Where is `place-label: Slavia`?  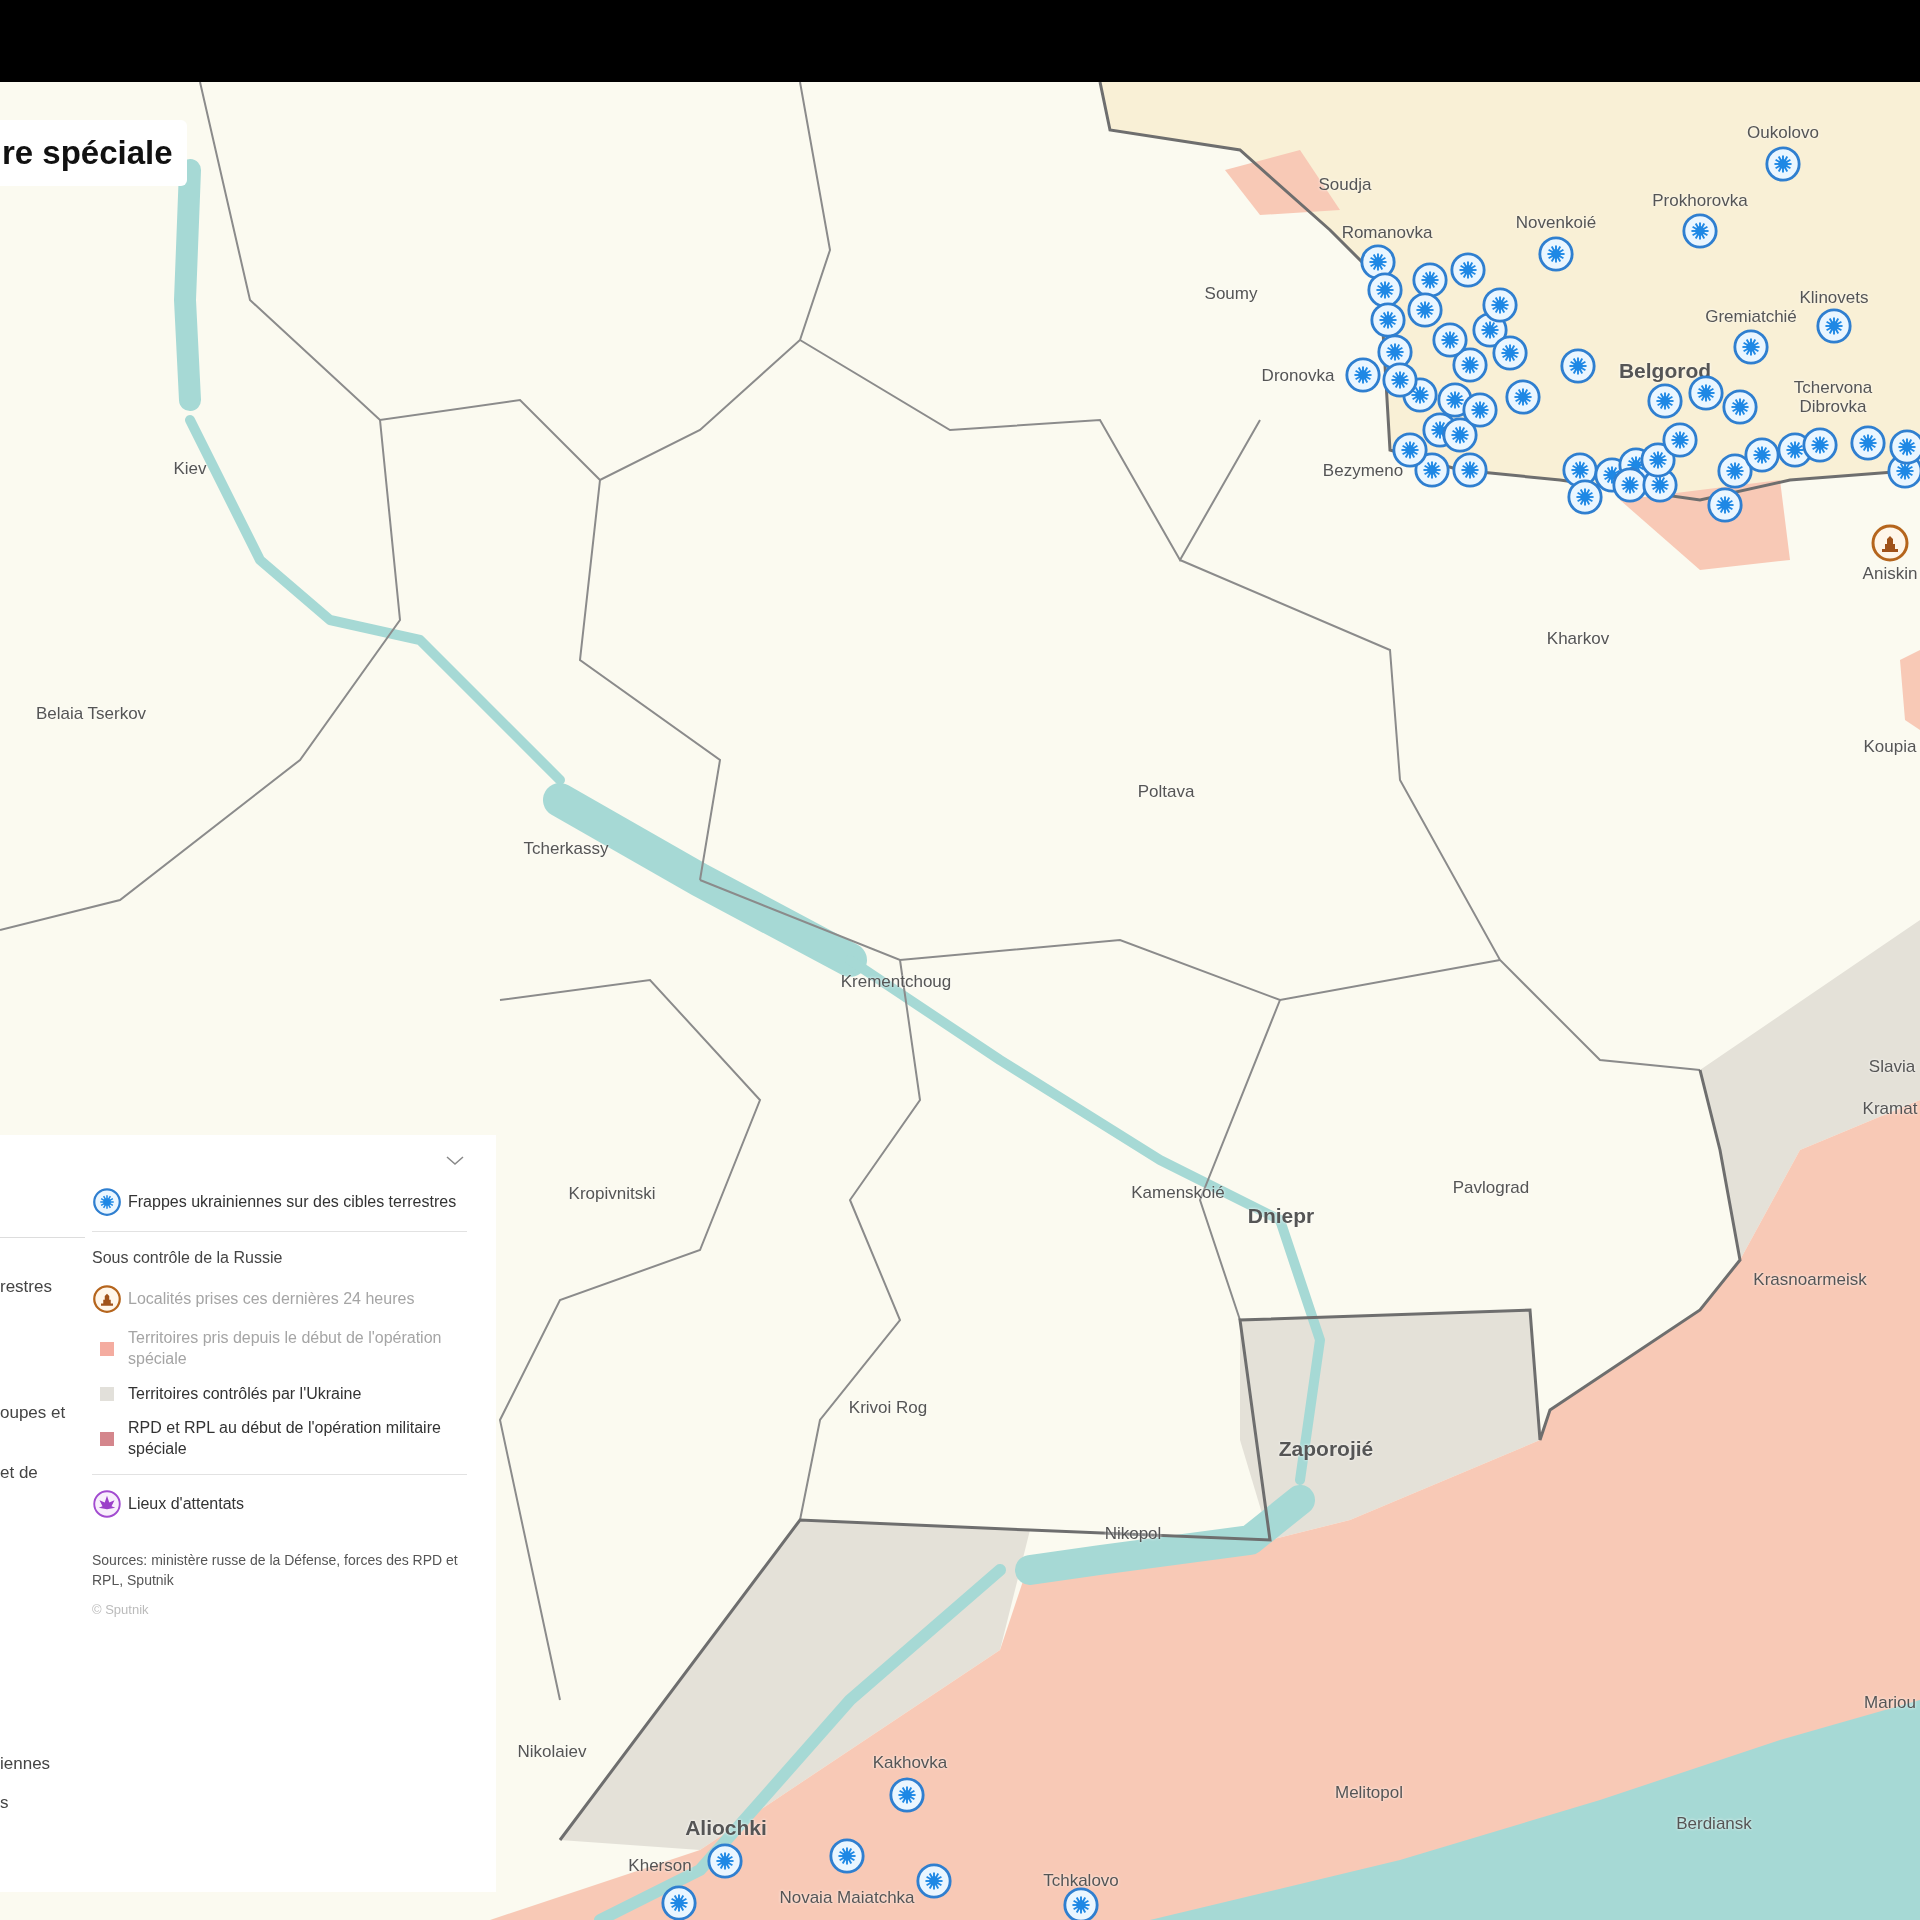
place-label: Slavia is located at coordinates (1892, 1067).